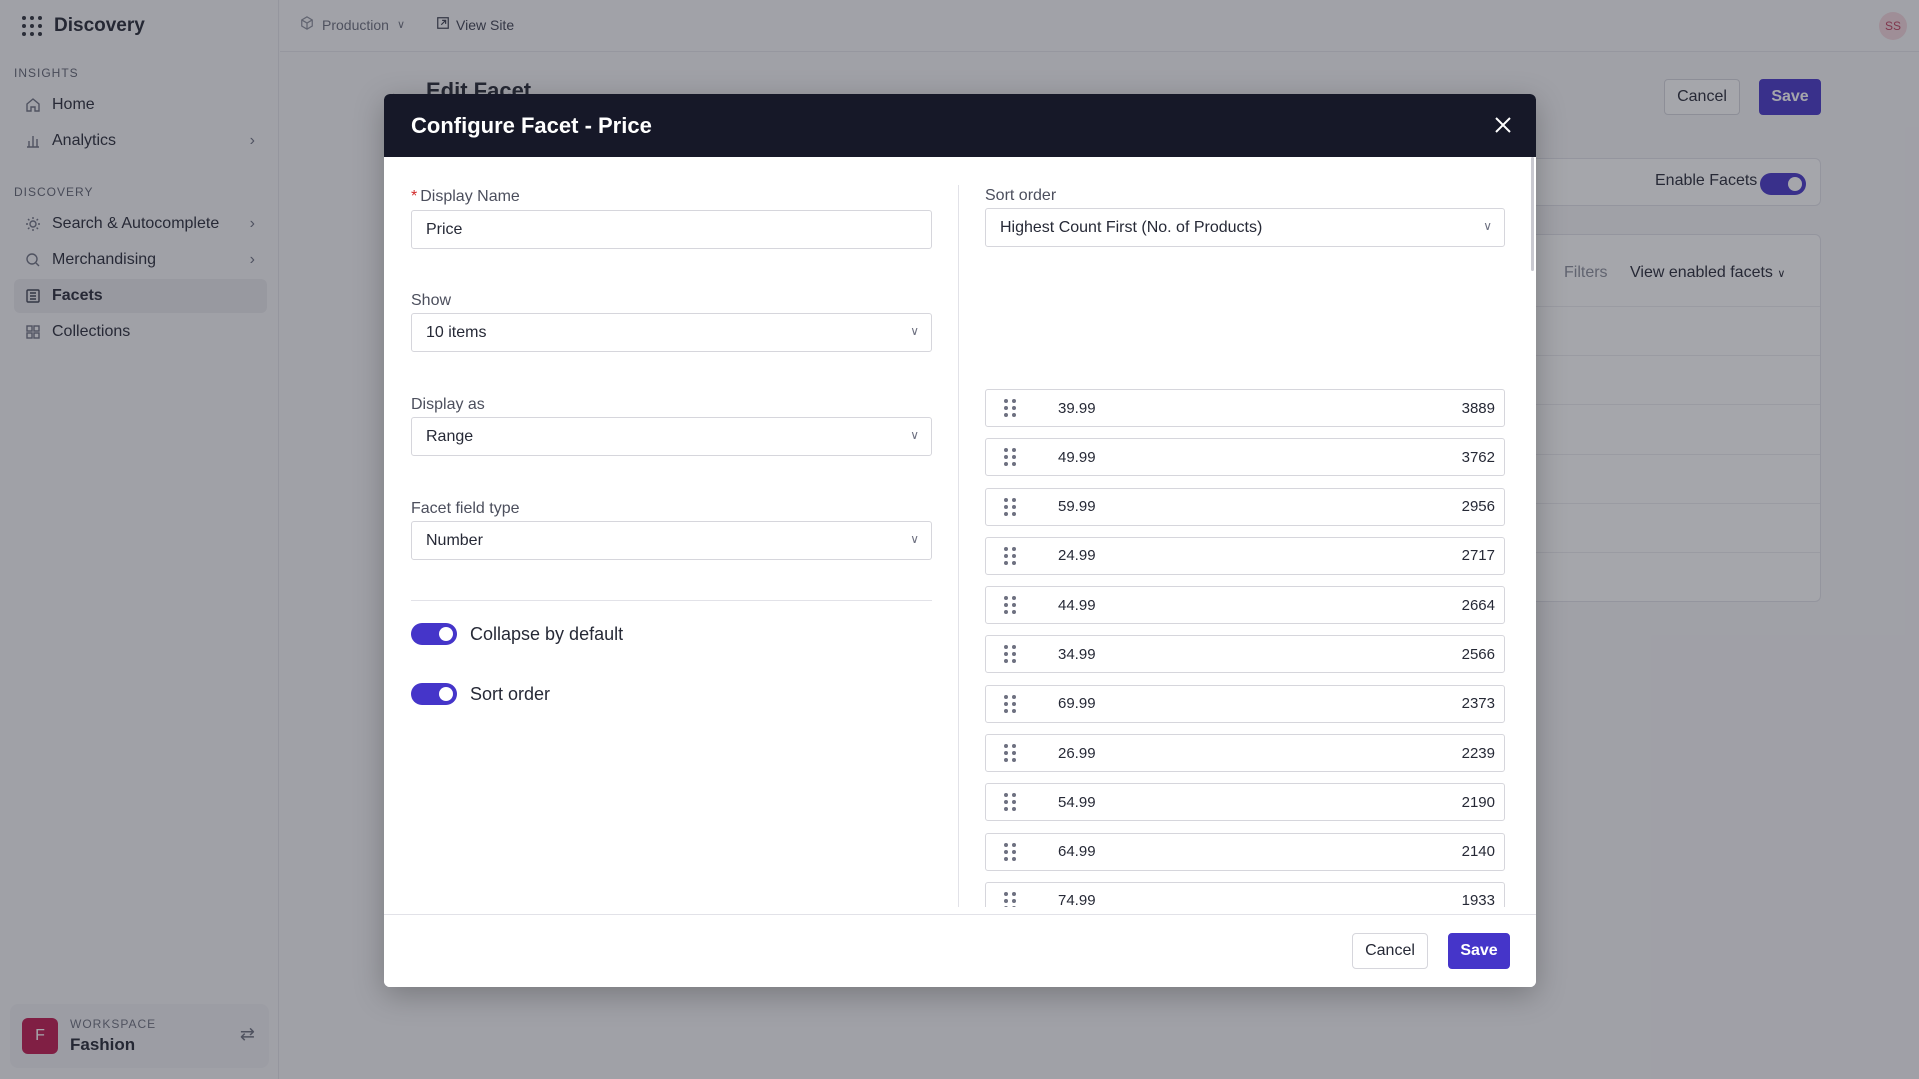 The image size is (1919, 1079). Describe the element at coordinates (1478, 802) in the screenshot. I see `facet-value-count: 2190` at that location.